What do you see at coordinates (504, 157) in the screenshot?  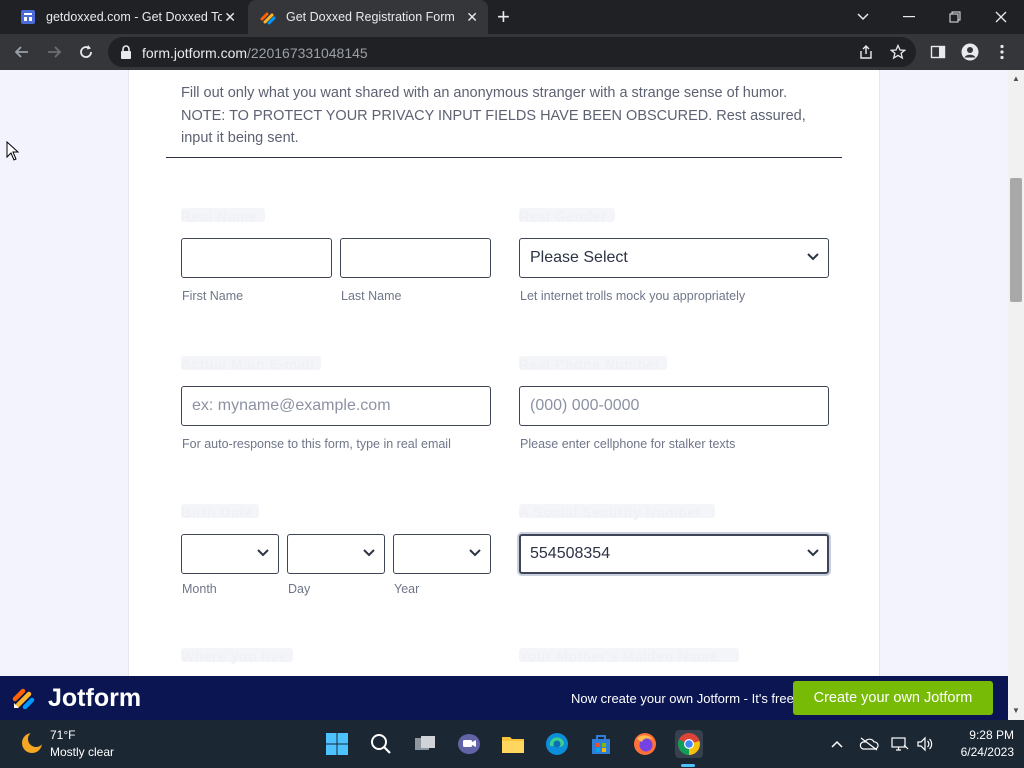 I see `form-divider` at bounding box center [504, 157].